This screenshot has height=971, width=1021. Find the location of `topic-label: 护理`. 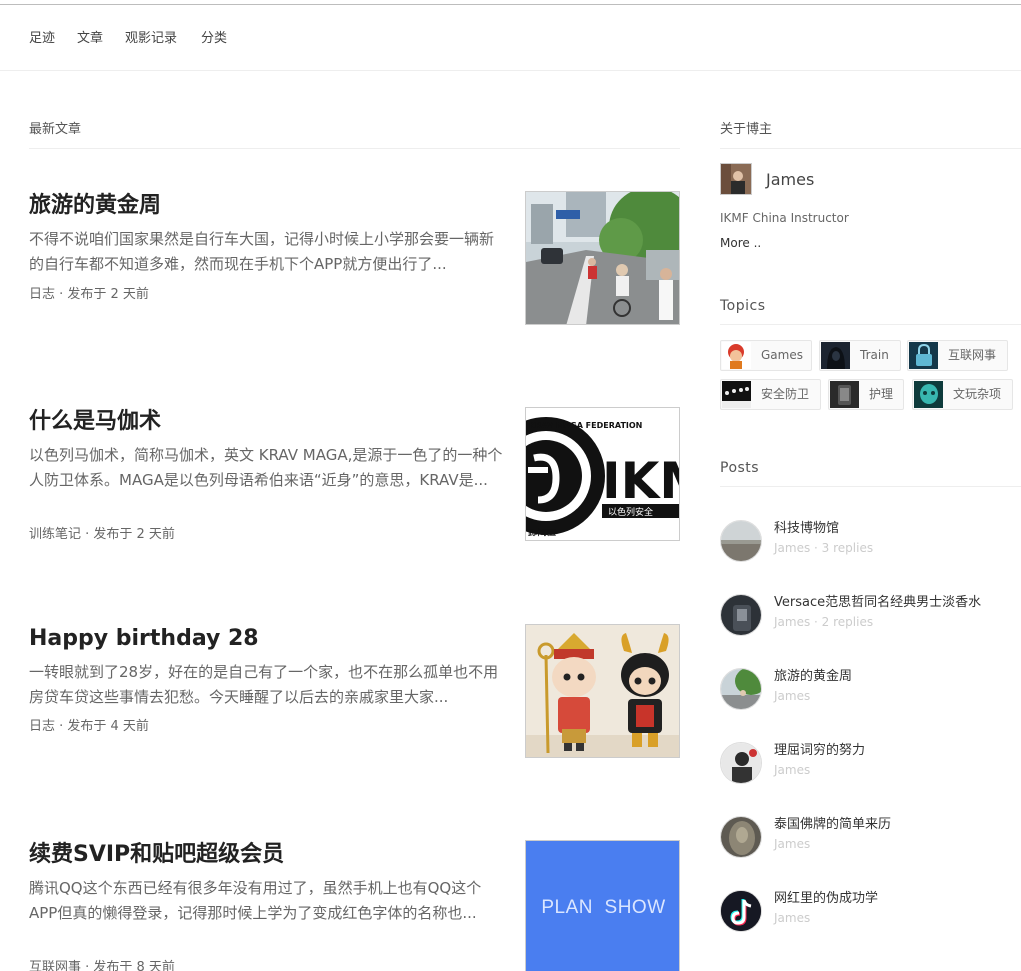

topic-label: 护理 is located at coordinates (881, 394).